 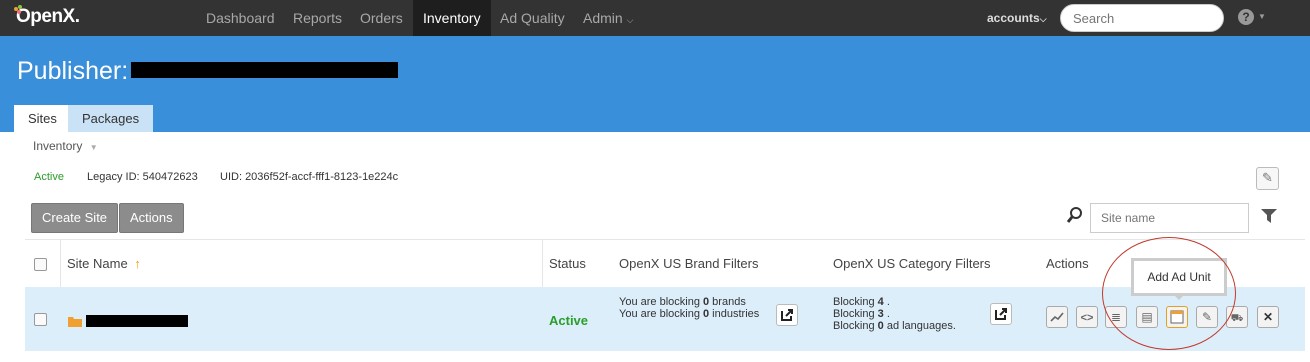 I want to click on breadcrumb: Inventory ▼, so click(x=65, y=146).